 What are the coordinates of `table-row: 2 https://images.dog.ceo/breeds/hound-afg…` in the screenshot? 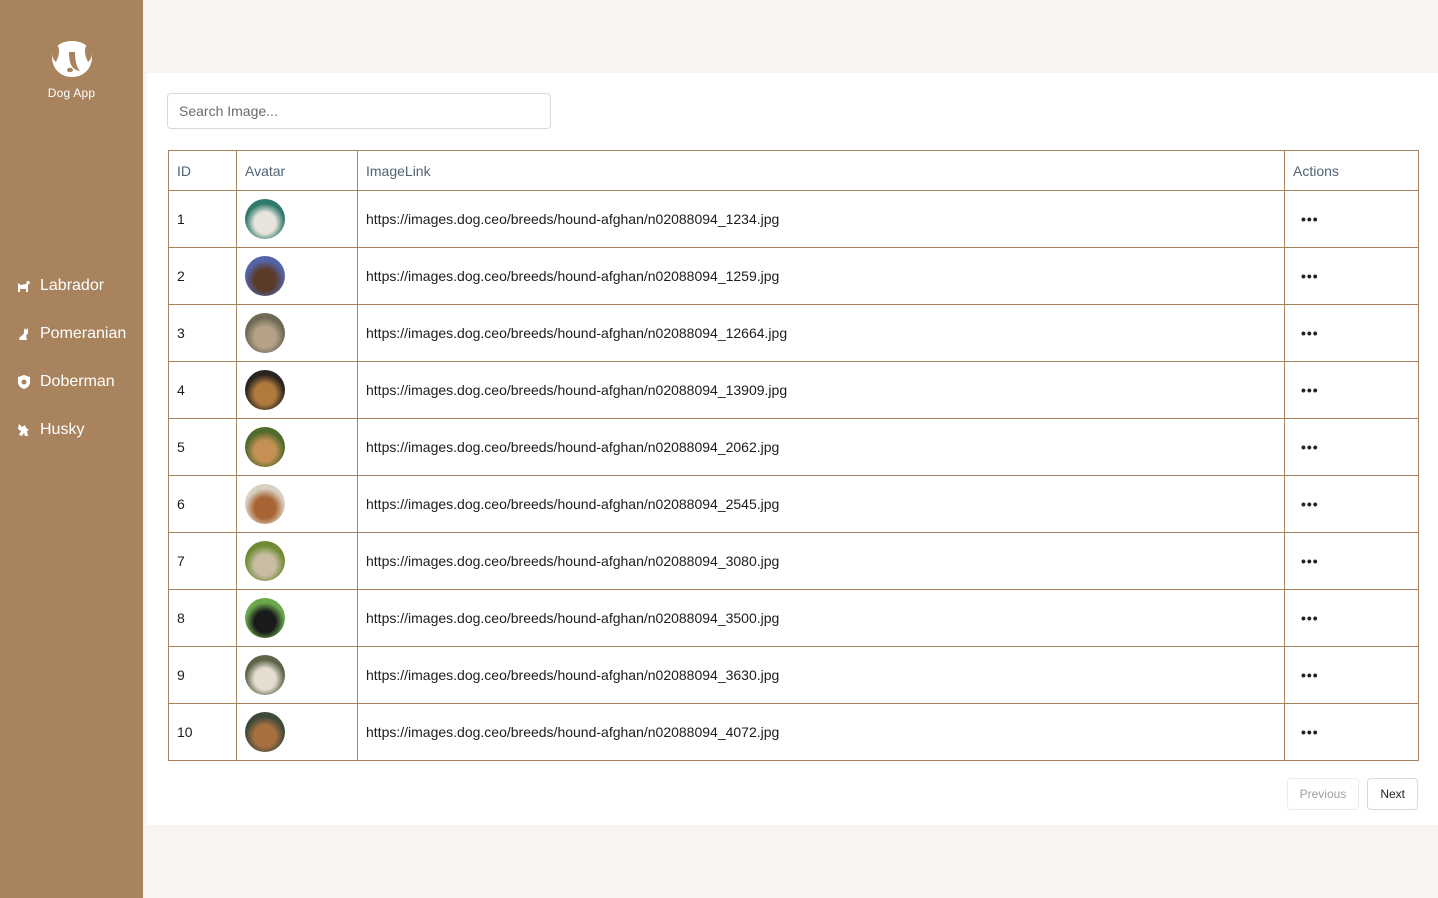 It's located at (793, 276).